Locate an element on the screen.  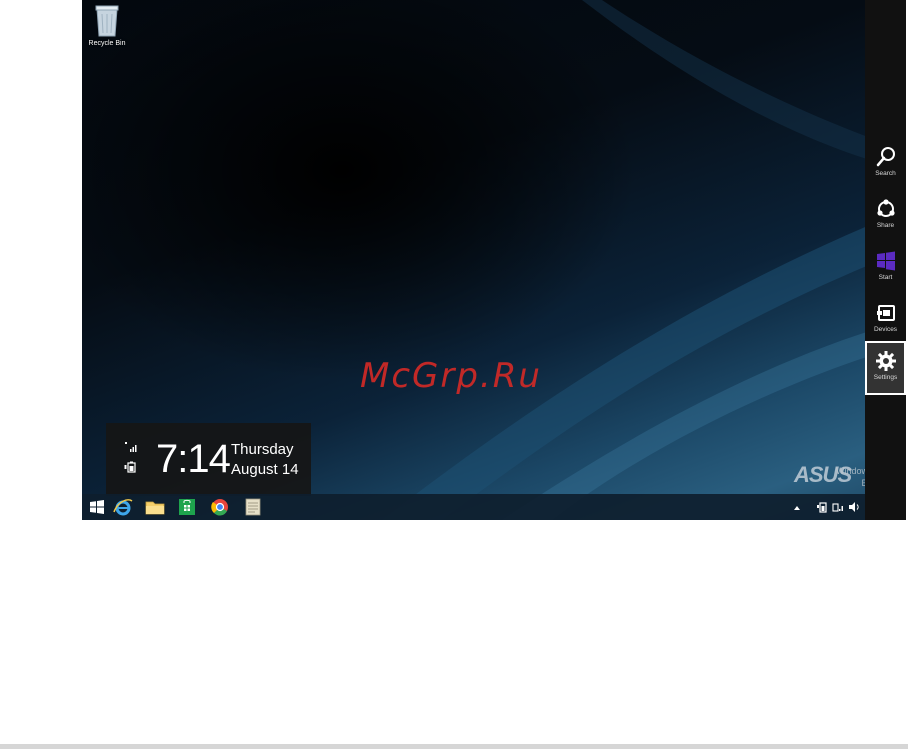
charm-label: Settings is located at coordinates (885, 377).